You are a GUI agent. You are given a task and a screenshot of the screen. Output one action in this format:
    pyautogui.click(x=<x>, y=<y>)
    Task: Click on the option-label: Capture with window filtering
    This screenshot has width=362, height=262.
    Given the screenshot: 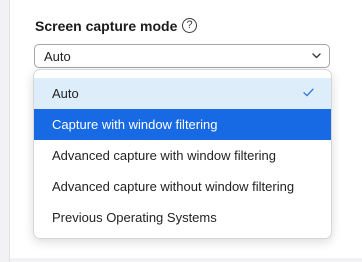 What is the action you would take?
    pyautogui.click(x=135, y=124)
    